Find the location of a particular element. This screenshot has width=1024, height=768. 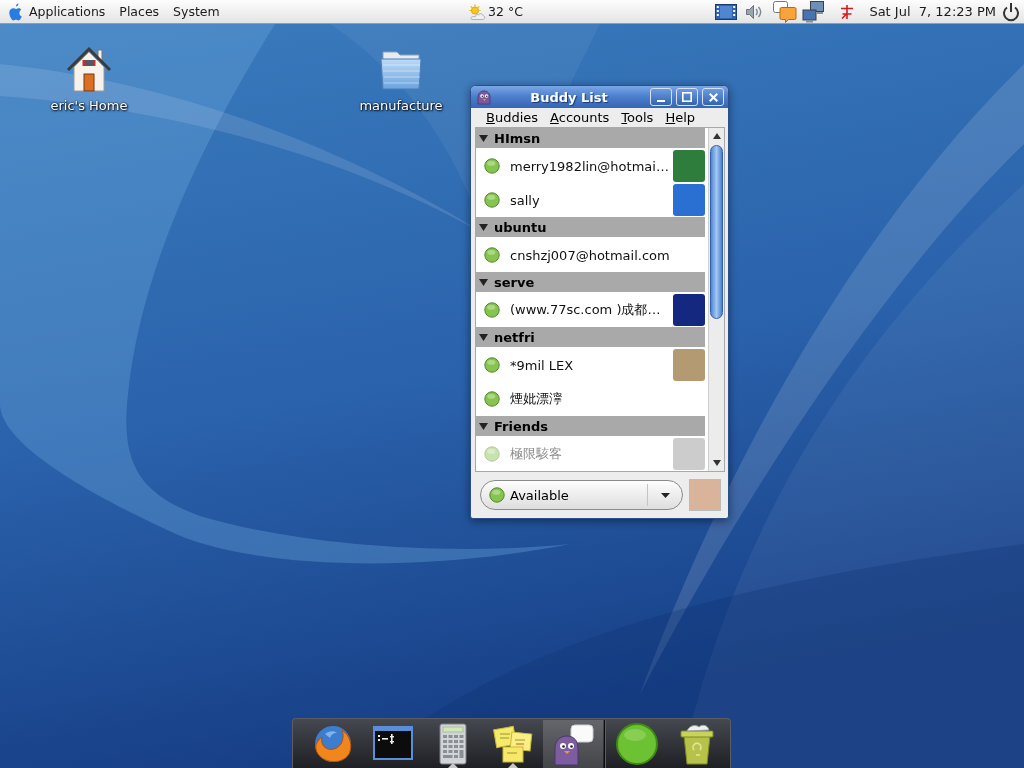

maximize-button is located at coordinates (687, 97).